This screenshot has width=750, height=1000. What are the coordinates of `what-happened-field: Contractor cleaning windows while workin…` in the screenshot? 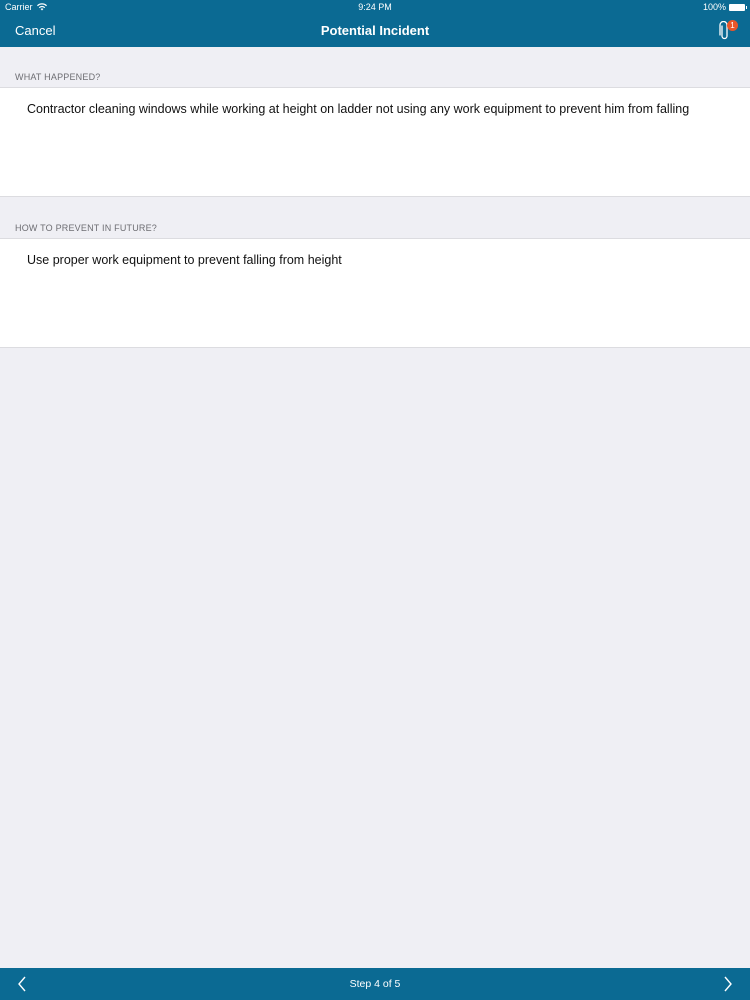 It's located at (375, 142).